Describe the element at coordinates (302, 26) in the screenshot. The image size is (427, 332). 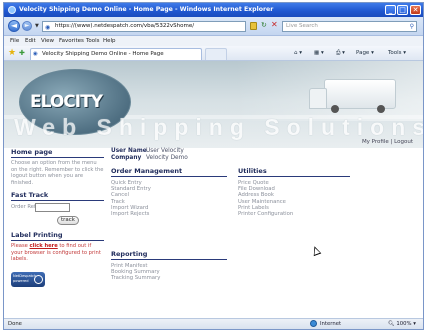
I see `search-placeholder: Live Search` at that location.